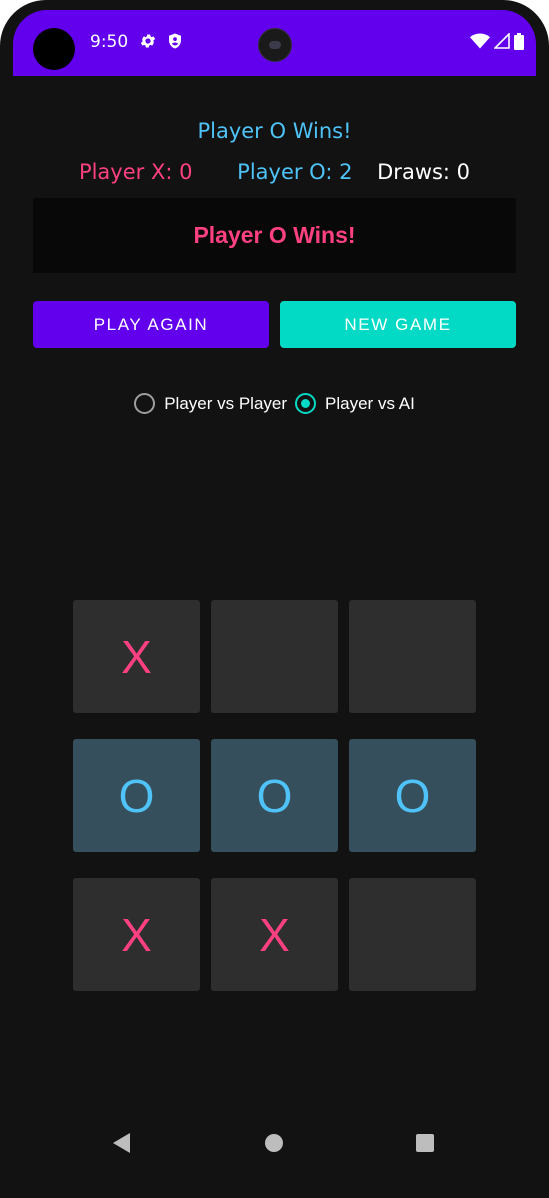  Describe the element at coordinates (425, 1143) in the screenshot. I see `recents-icon` at that location.